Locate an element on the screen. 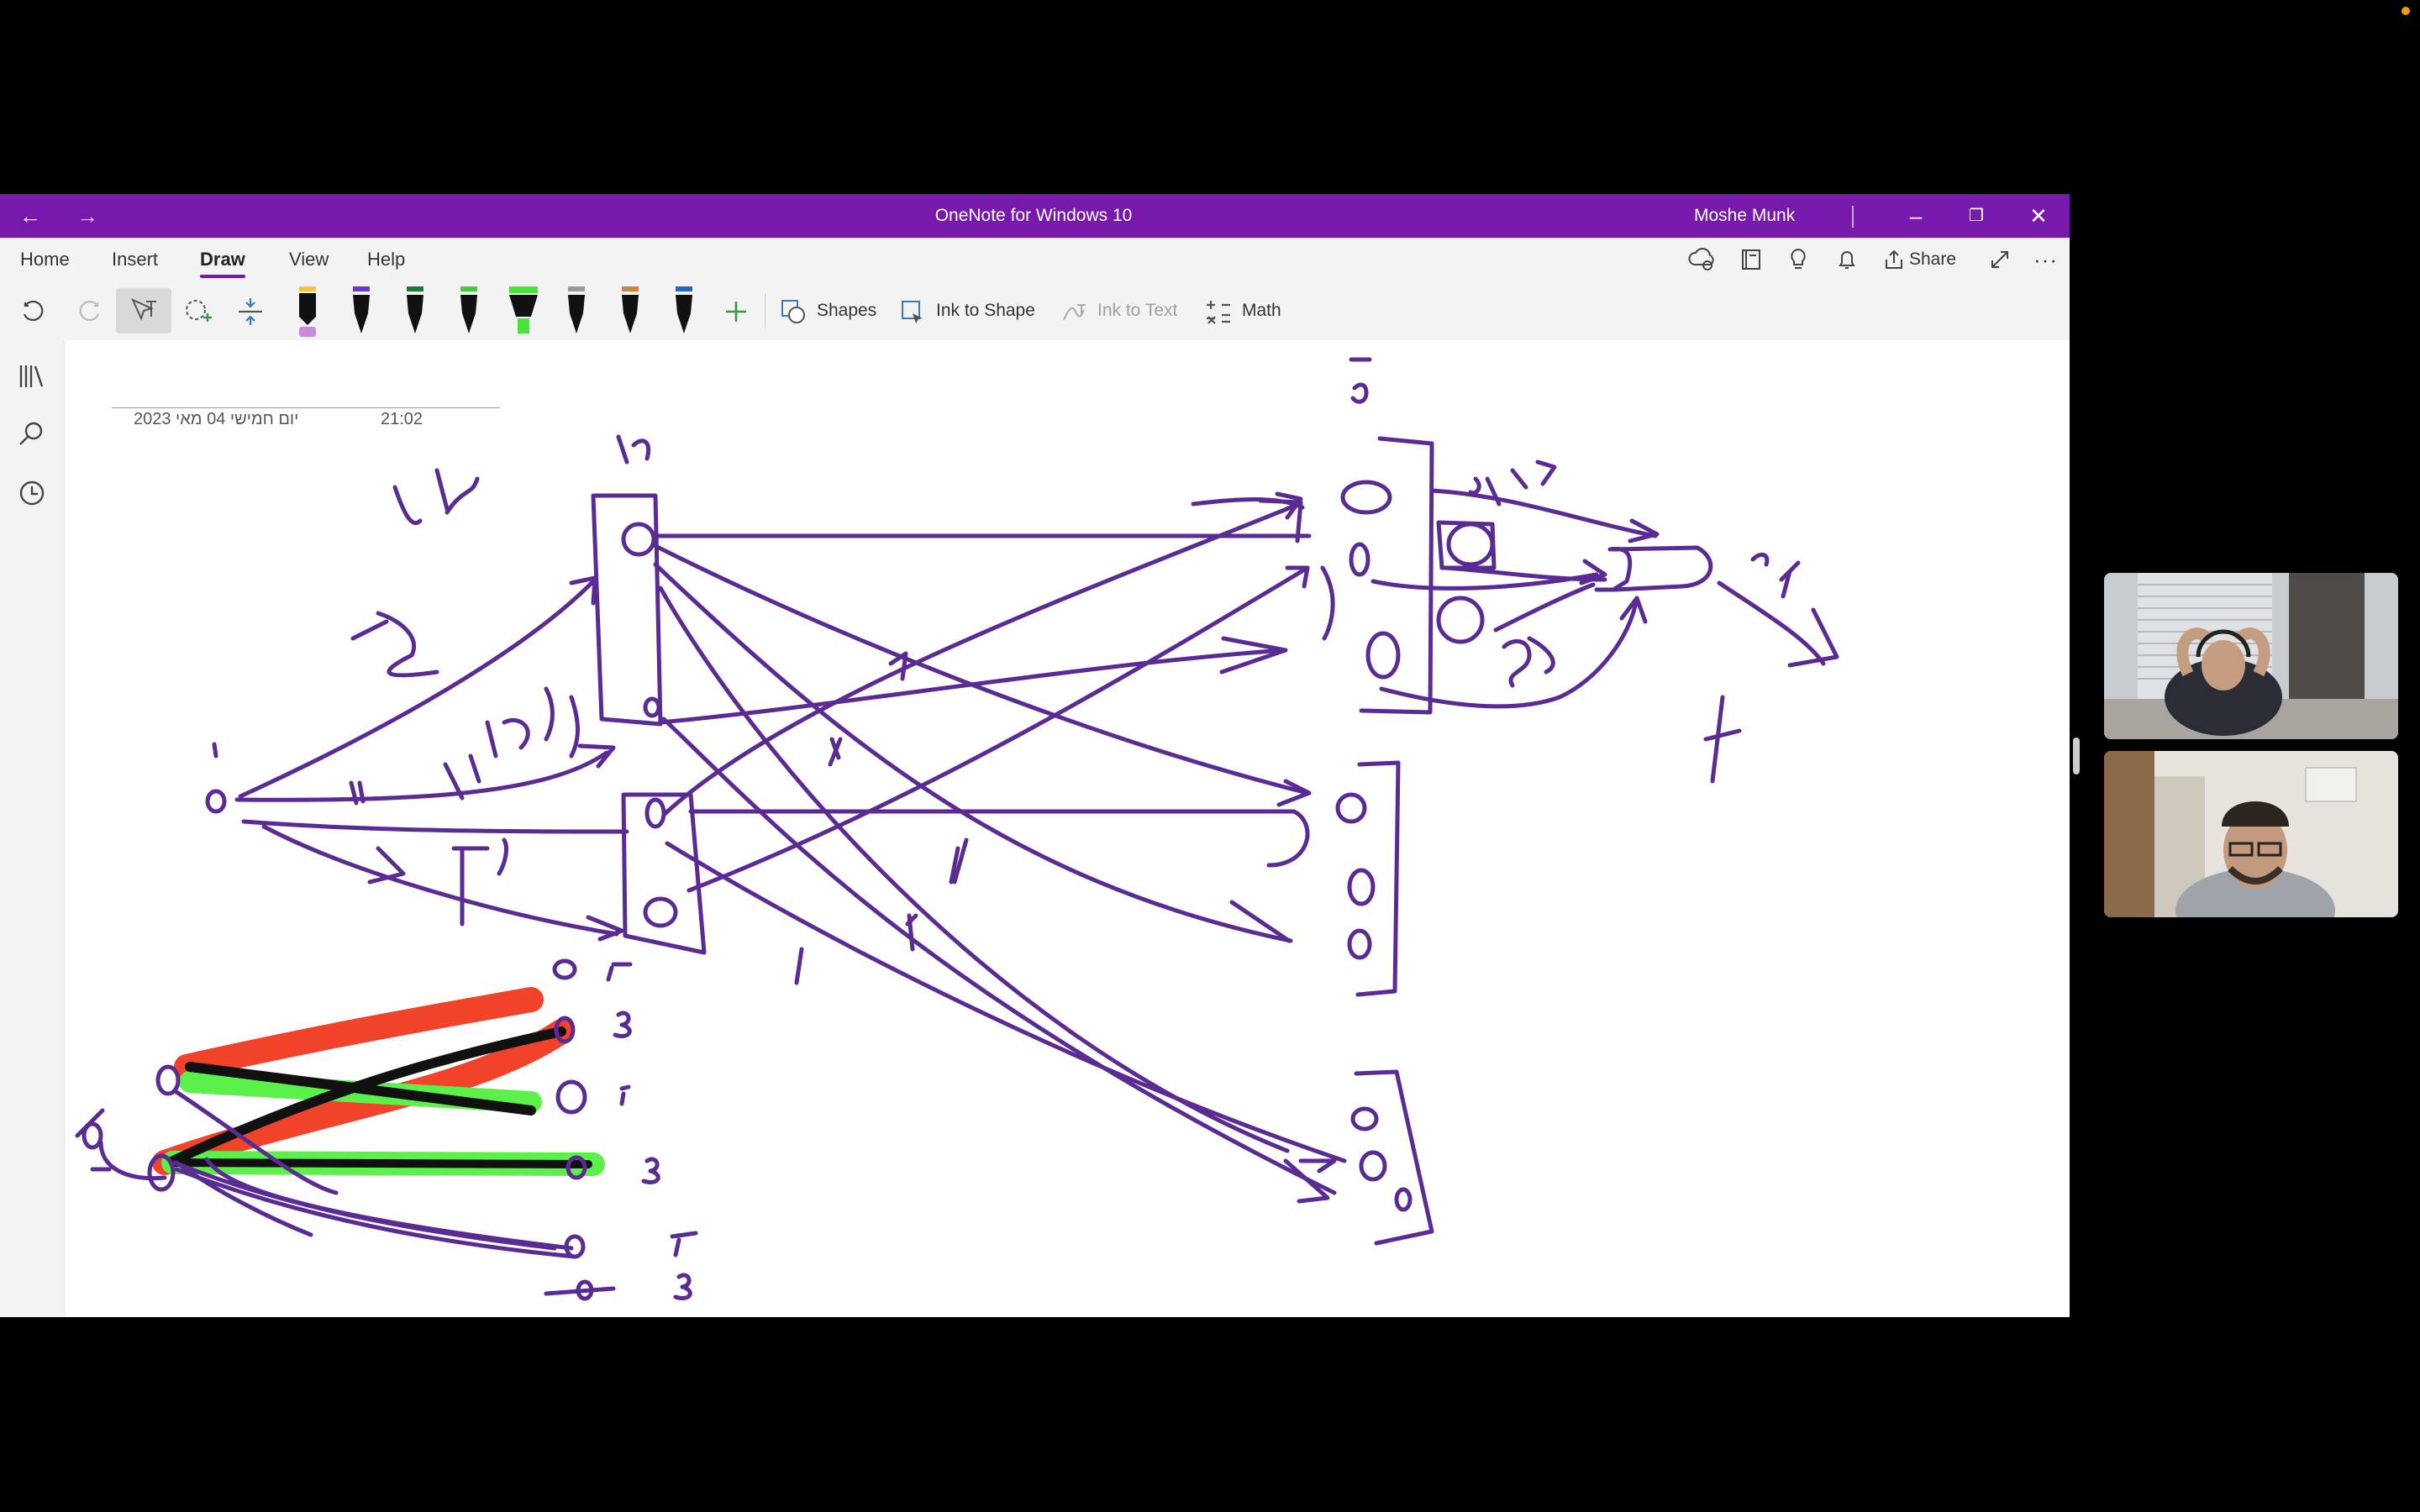 The image size is (2420, 1512). pen-blue-icon is located at coordinates (684, 312).